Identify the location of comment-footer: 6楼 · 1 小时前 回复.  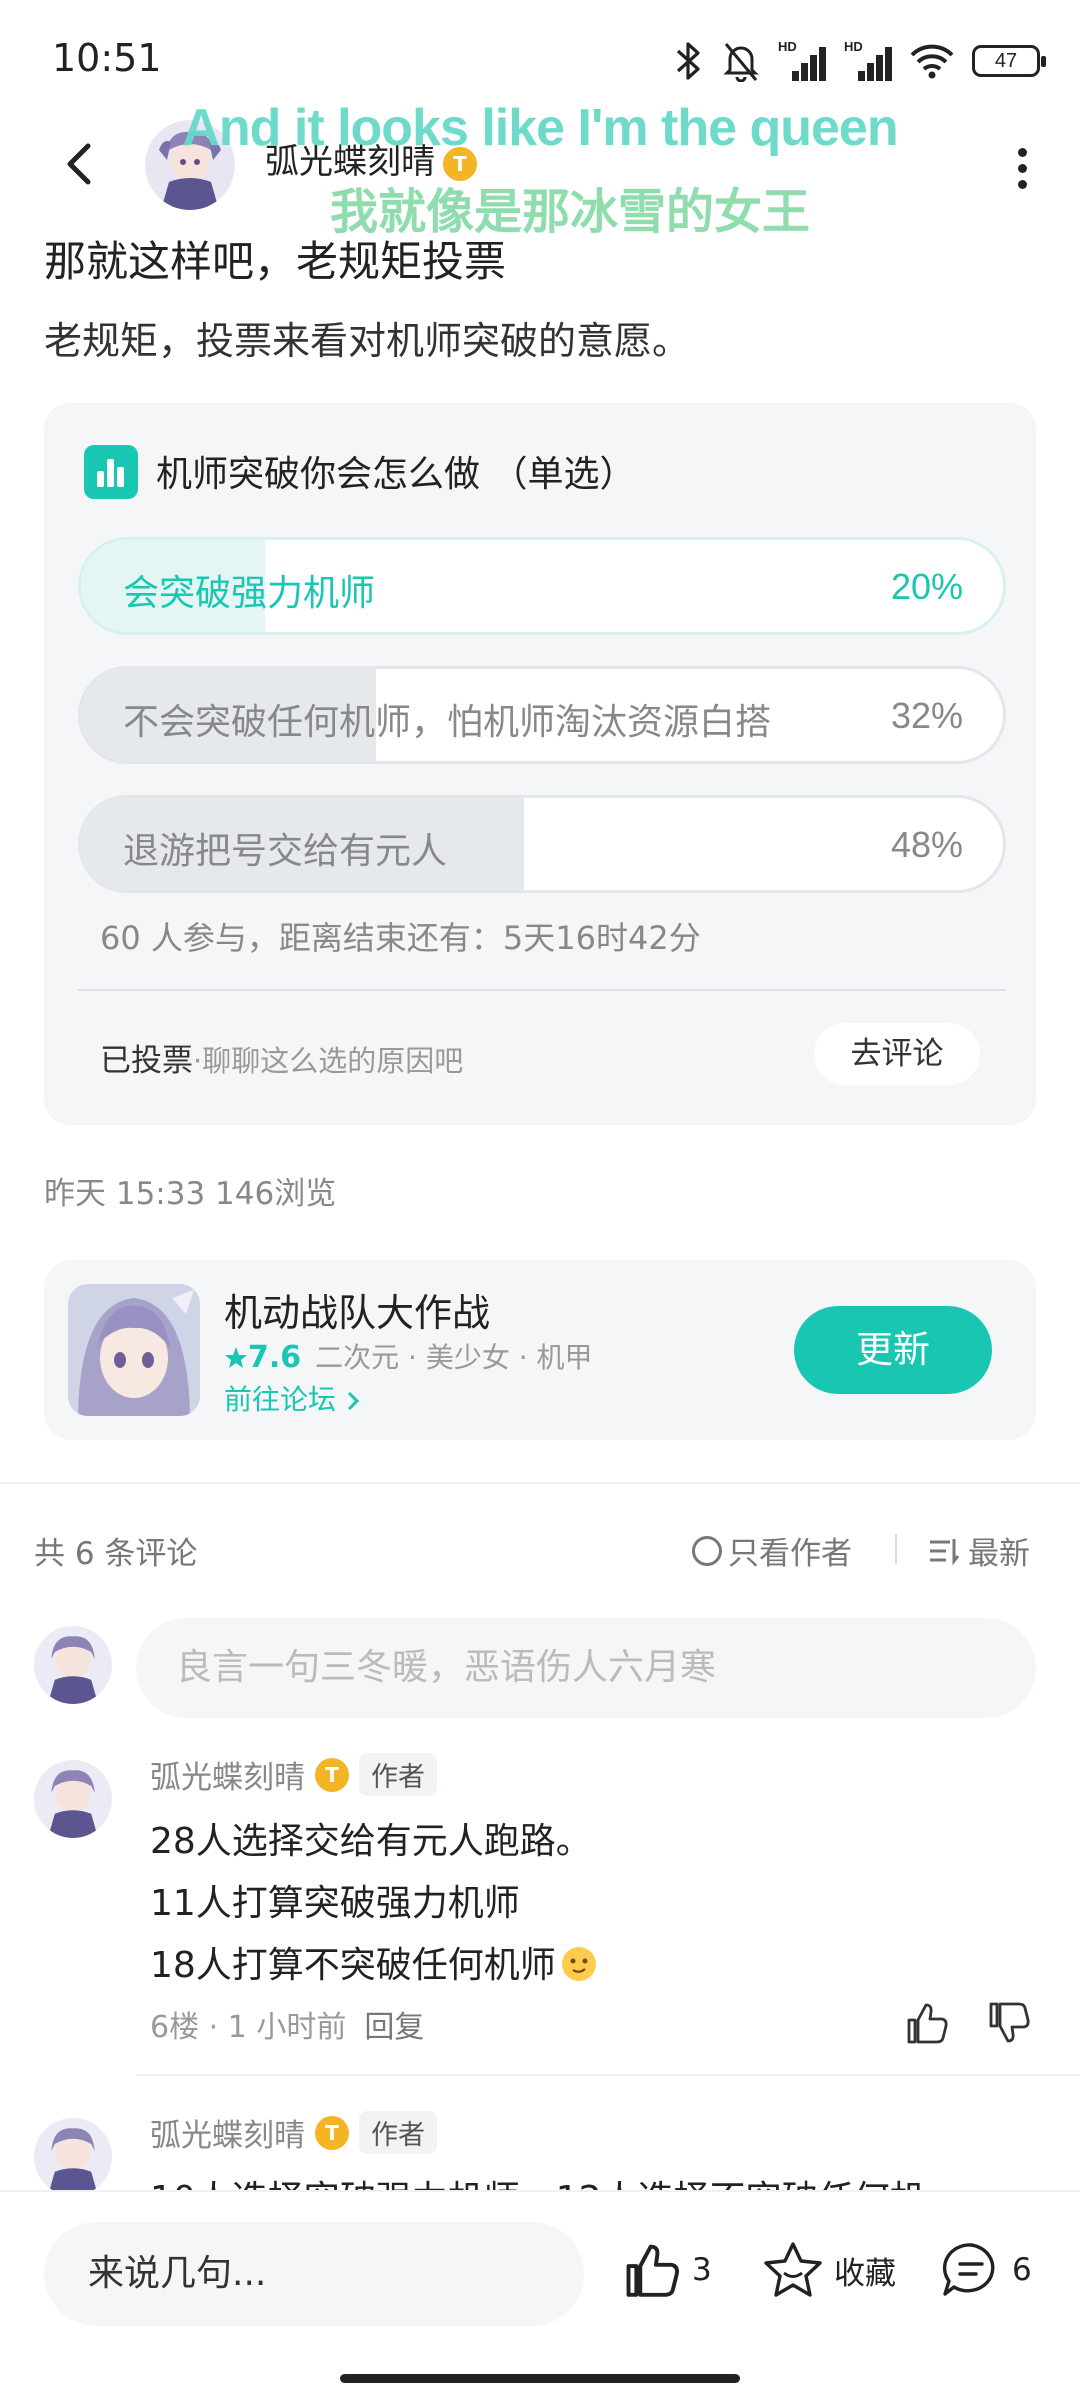
(287, 2027).